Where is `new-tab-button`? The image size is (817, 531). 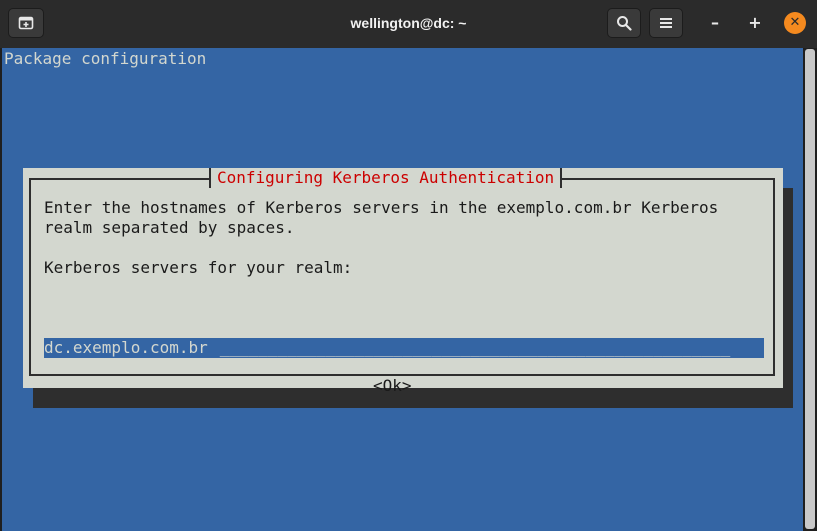
new-tab-button is located at coordinates (26, 23).